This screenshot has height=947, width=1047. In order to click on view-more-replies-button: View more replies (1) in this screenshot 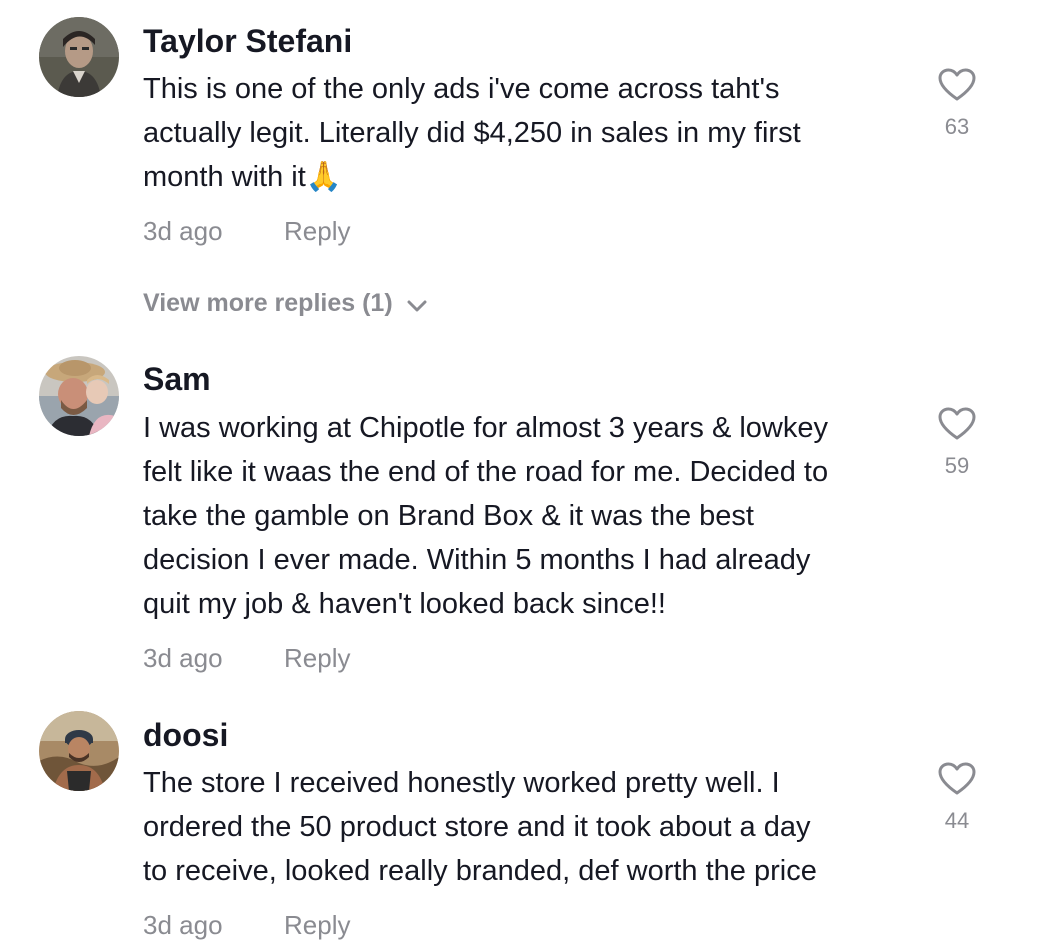, I will do `click(285, 303)`.